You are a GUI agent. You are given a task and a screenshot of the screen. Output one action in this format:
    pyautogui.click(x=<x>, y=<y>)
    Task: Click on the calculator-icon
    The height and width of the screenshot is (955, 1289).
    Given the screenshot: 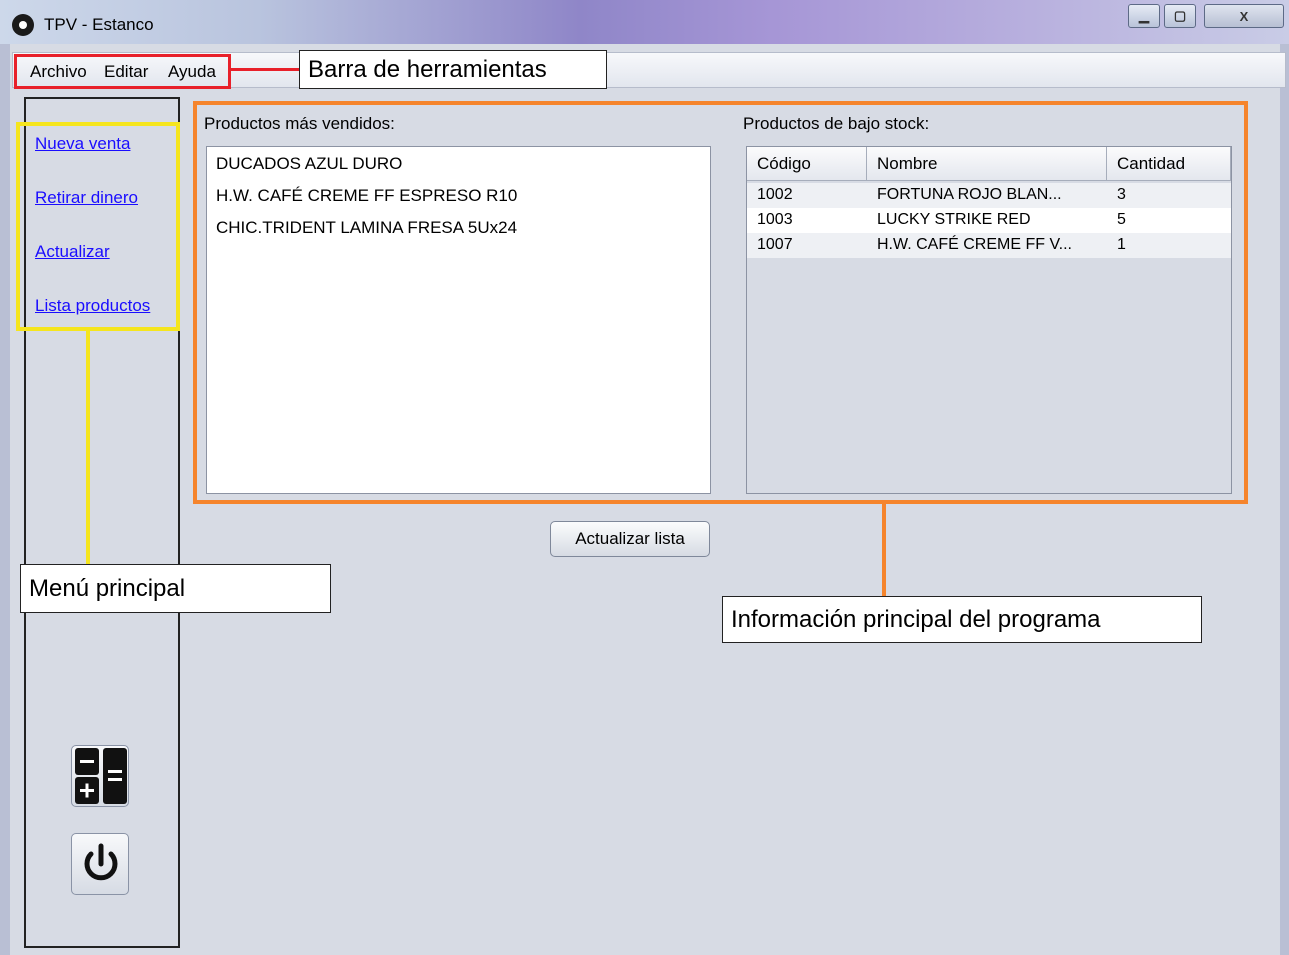 What is the action you would take?
    pyautogui.click(x=101, y=776)
    